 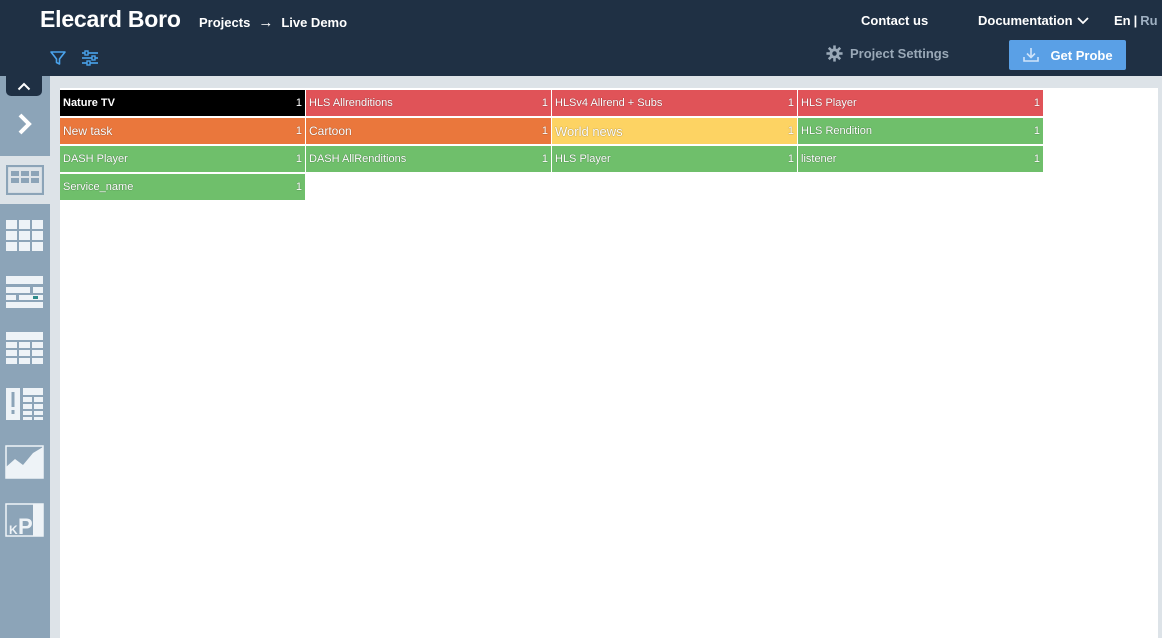 I want to click on table-view-icon, so click(x=24, y=348).